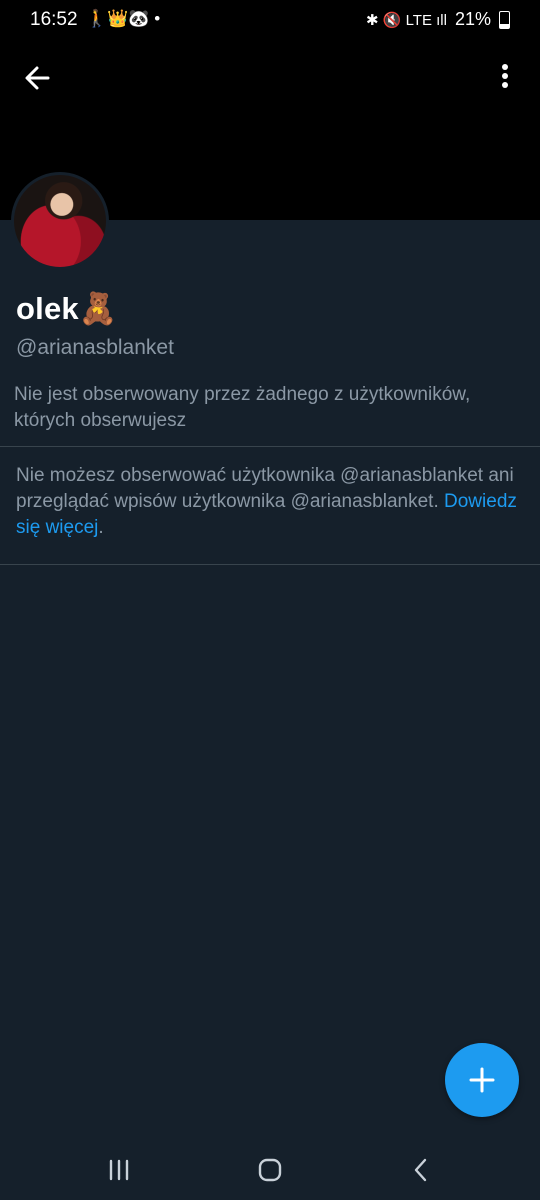 This screenshot has width=540, height=1200. What do you see at coordinates (54, 19) in the screenshot?
I see `status-time: 16:52` at bounding box center [54, 19].